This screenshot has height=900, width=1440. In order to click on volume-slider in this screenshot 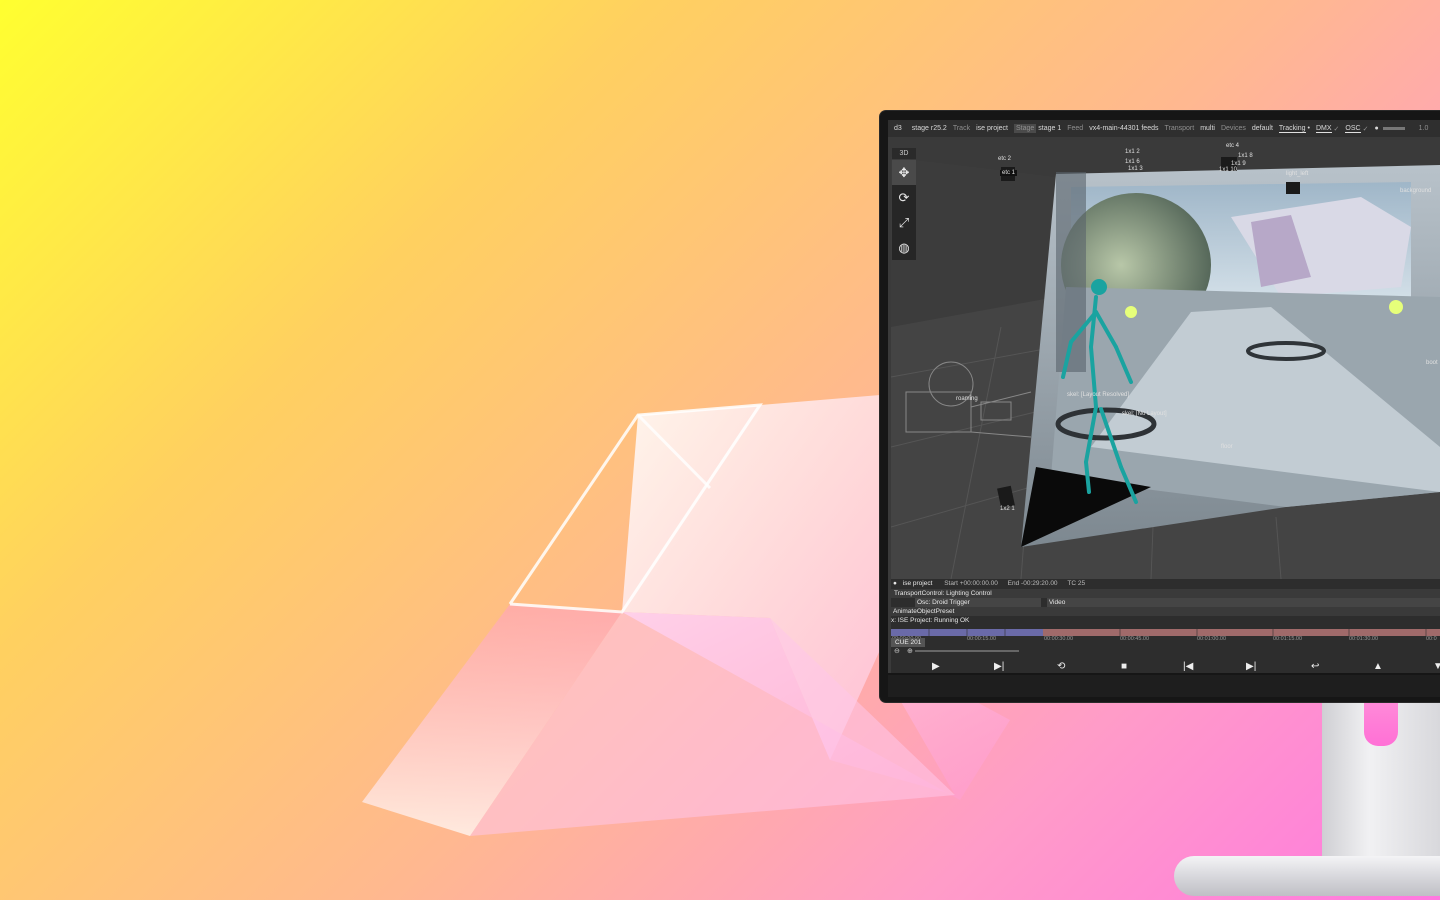, I will do `click(1393, 128)`.